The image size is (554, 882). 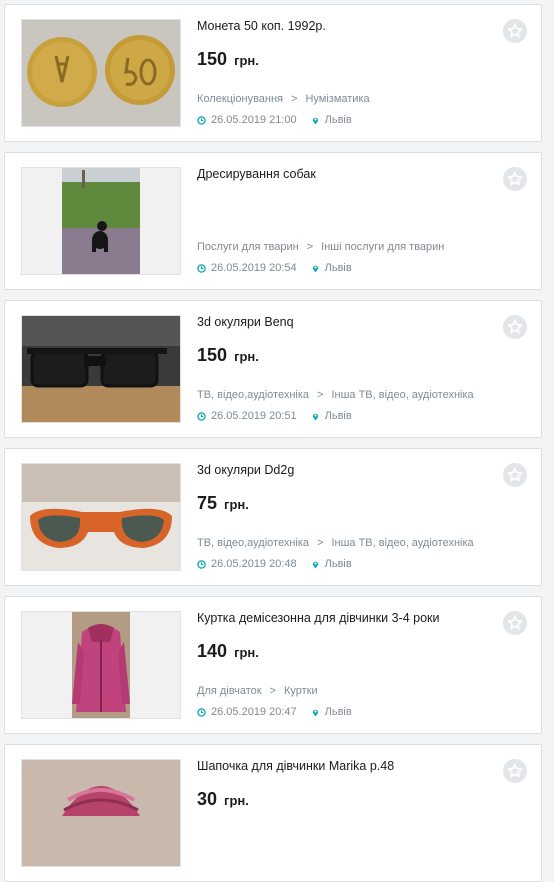 What do you see at coordinates (245, 470) in the screenshot?
I see `listing-title: 3d окуляри Dd2g` at bounding box center [245, 470].